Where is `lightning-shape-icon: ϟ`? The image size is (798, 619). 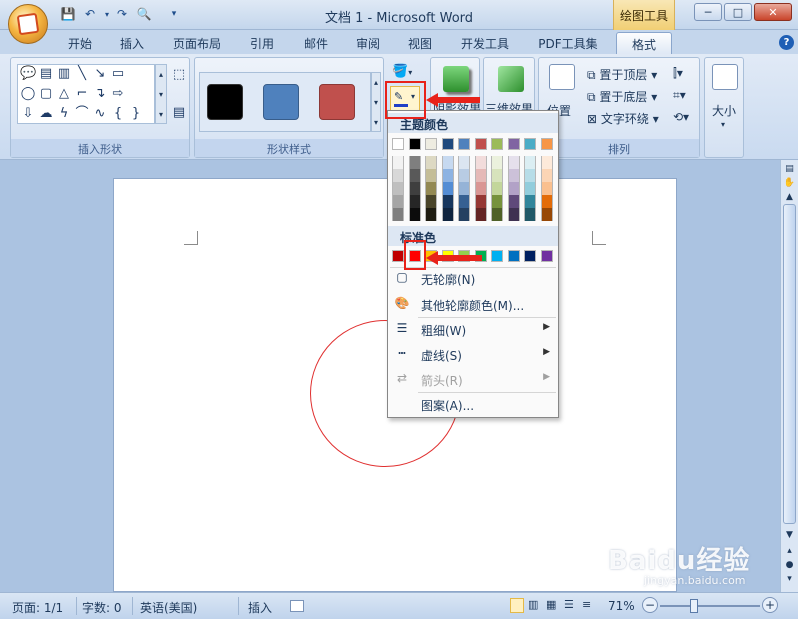 lightning-shape-icon: ϟ is located at coordinates (64, 114).